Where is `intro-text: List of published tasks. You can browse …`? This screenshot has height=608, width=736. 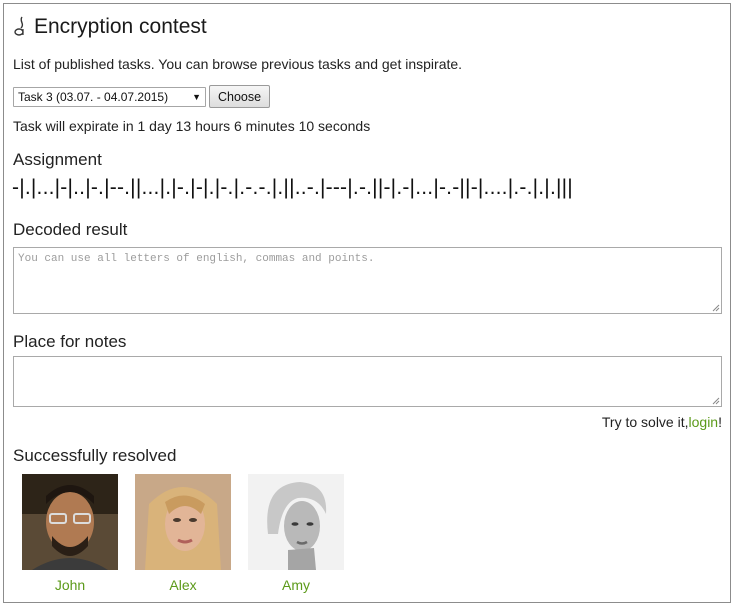
intro-text: List of published tasks. You can browse … is located at coordinates (238, 64).